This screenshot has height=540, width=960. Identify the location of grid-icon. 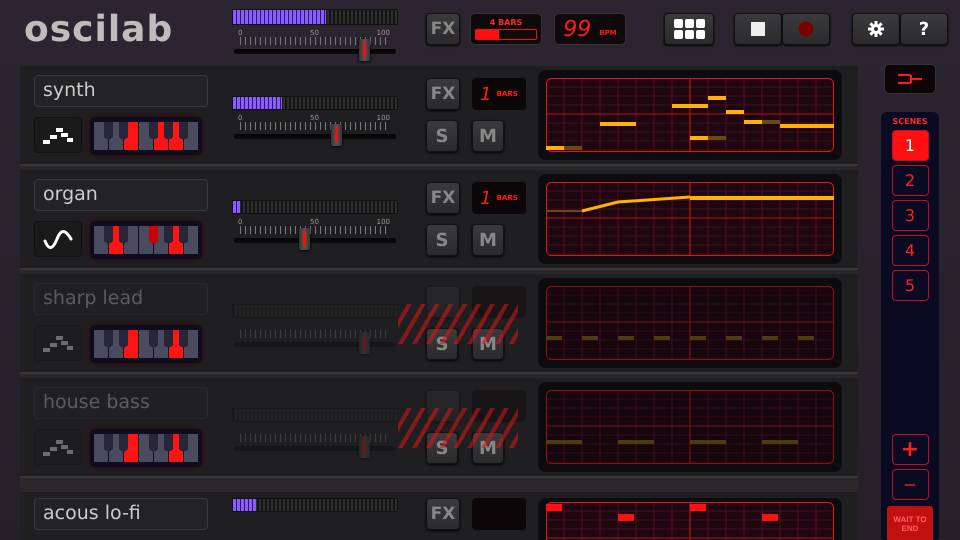
(689, 29).